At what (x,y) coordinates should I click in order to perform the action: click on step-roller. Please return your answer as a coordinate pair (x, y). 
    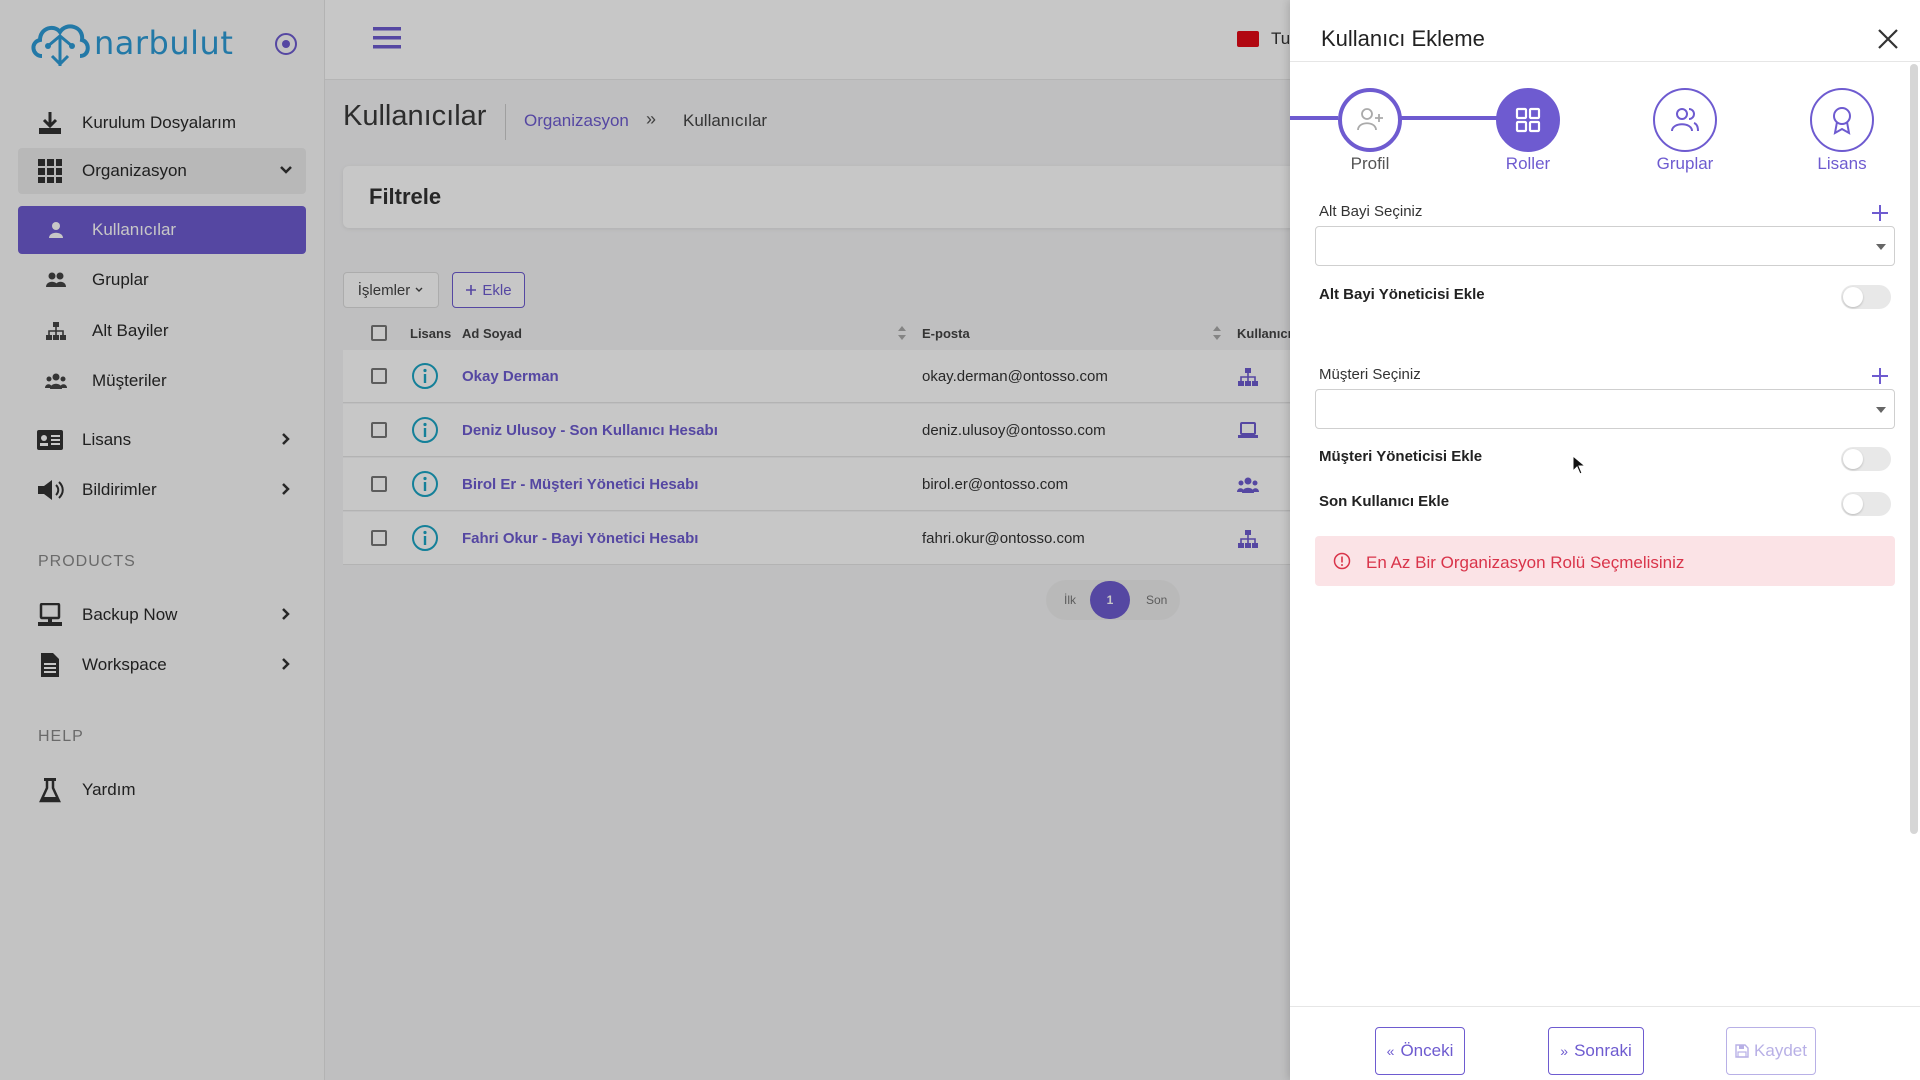
    Looking at the image, I should click on (1528, 120).